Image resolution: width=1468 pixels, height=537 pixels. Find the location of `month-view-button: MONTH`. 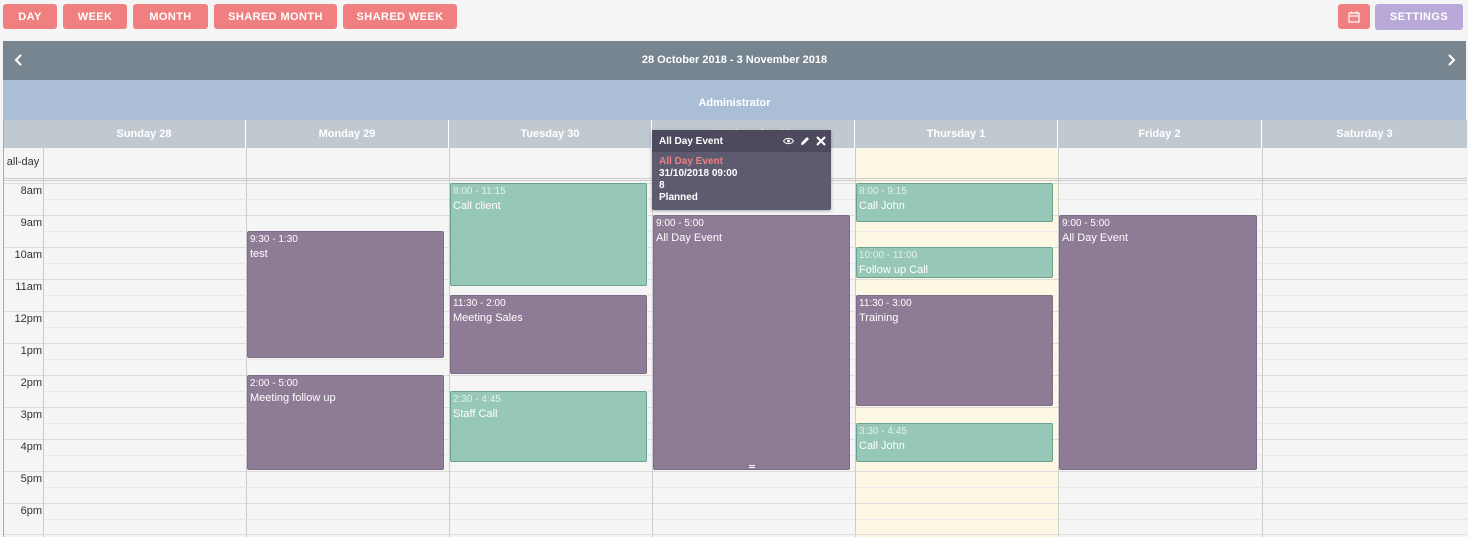

month-view-button: MONTH is located at coordinates (170, 16).